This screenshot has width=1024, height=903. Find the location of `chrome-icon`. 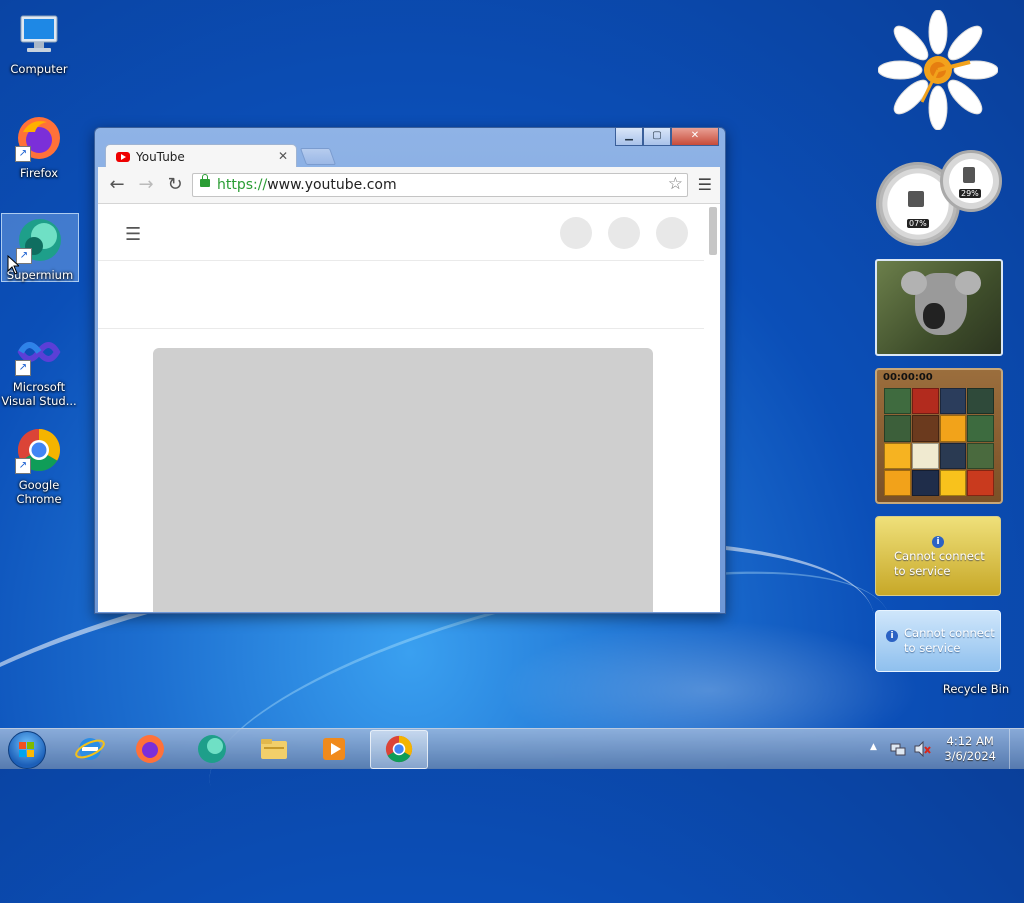

chrome-icon is located at coordinates (399, 749).